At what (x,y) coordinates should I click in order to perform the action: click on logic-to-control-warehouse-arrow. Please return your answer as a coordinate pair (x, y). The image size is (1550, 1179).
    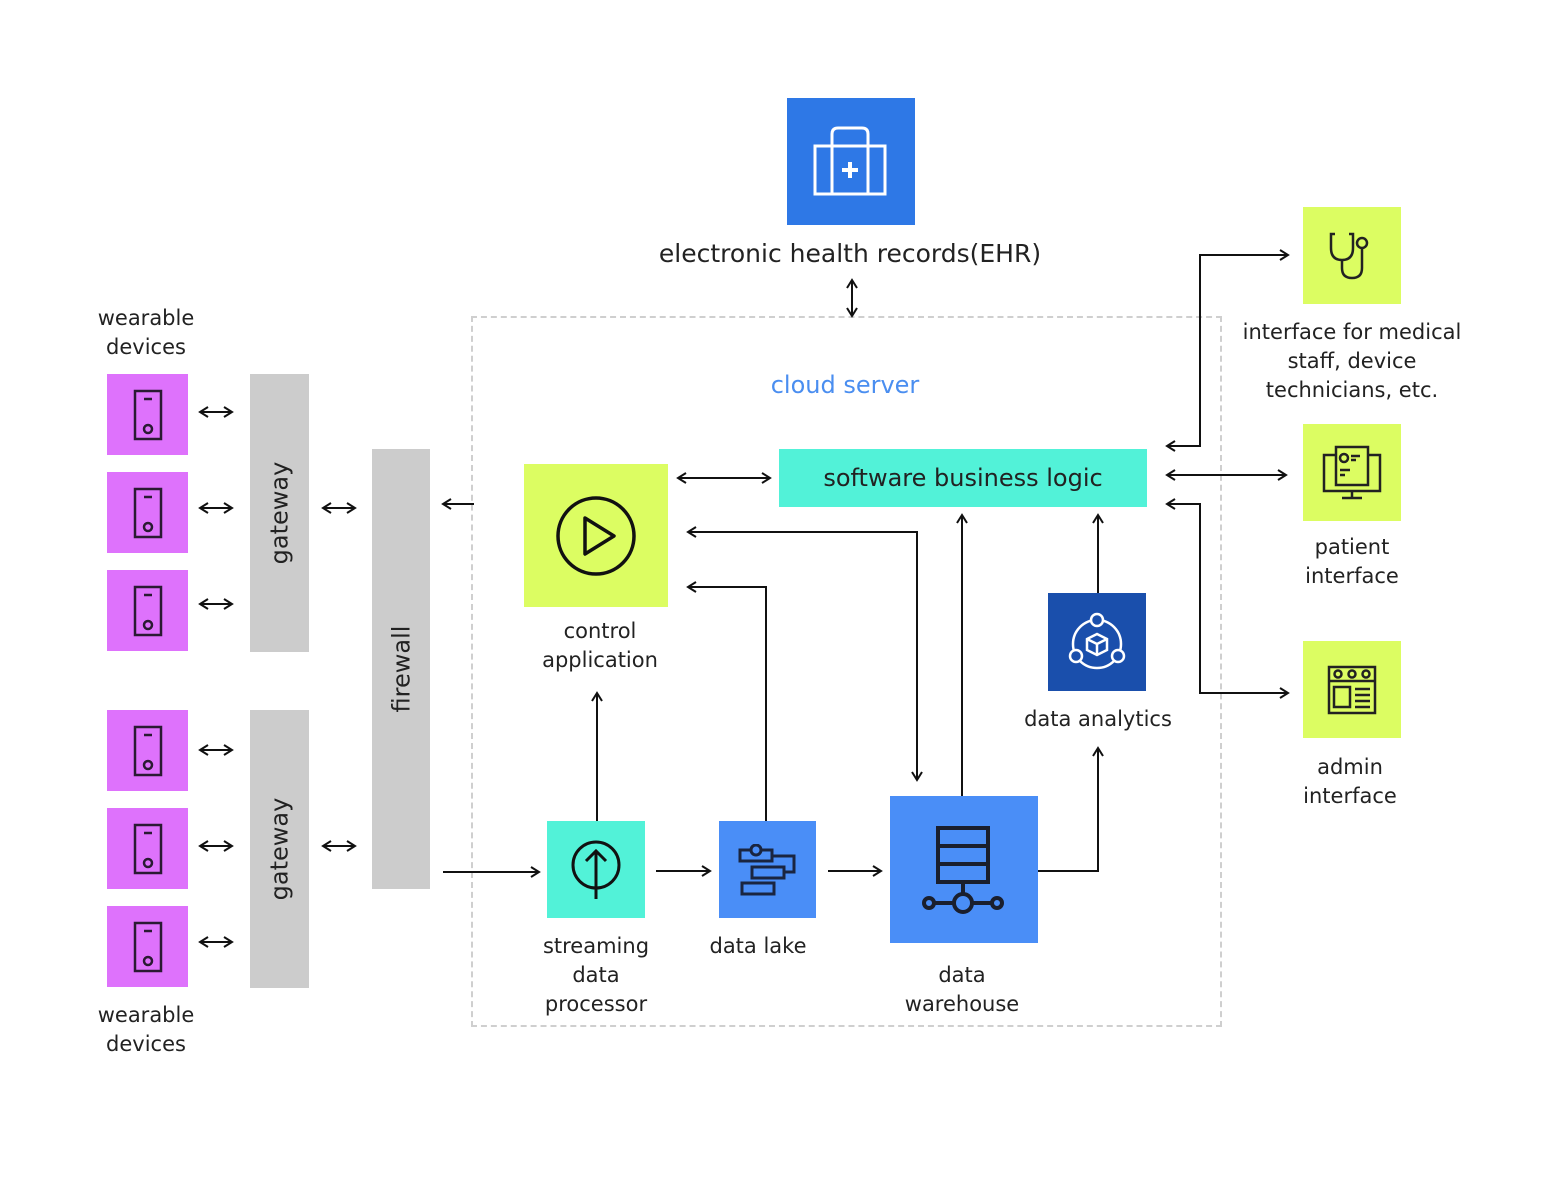
    Looking at the image, I should click on (804, 654).